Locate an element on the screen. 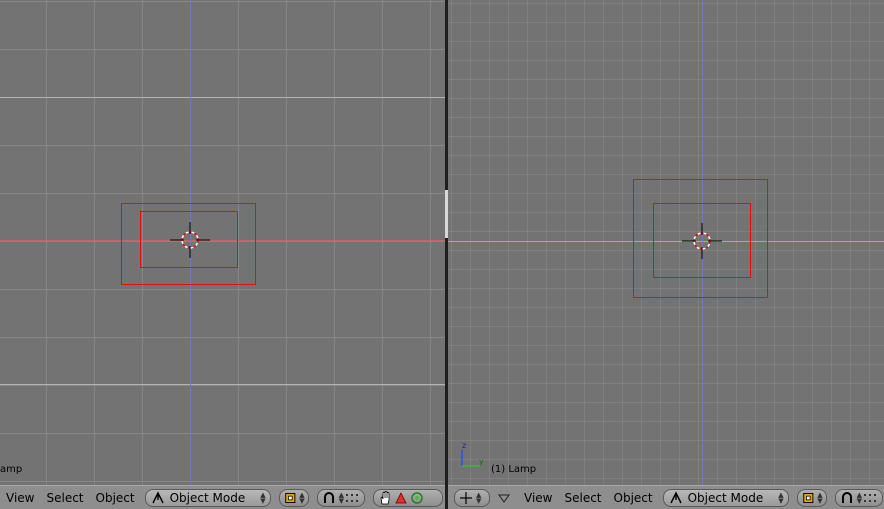  active-object-label: amp is located at coordinates (11, 469).